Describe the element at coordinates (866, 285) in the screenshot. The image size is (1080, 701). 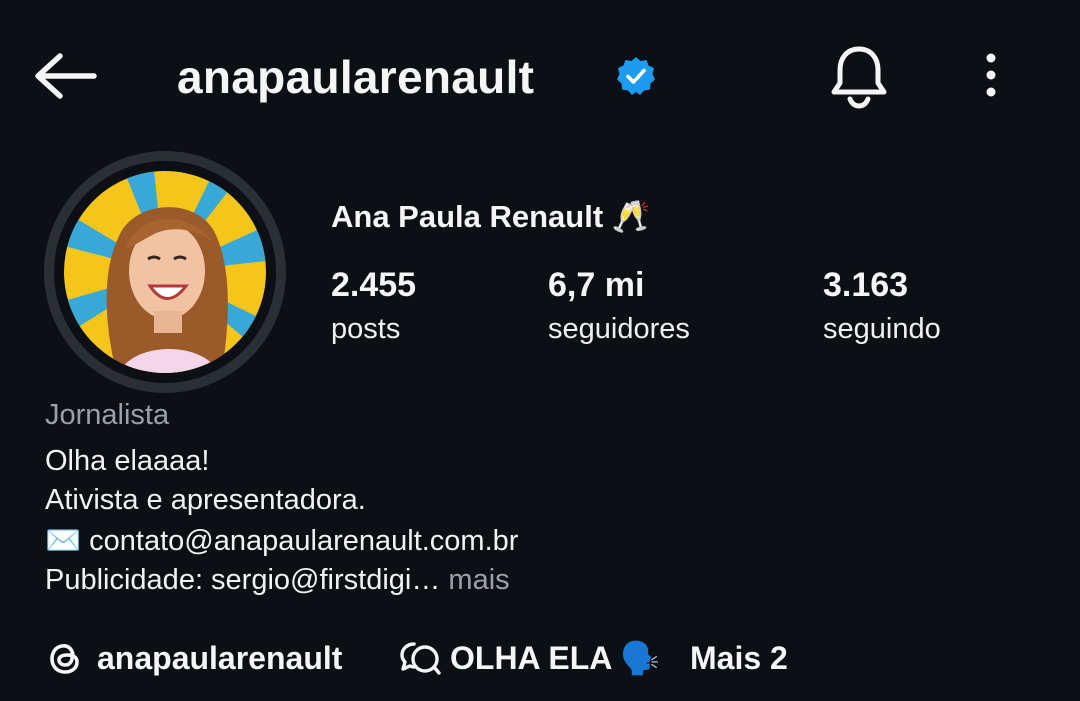
I see `stat-following-value: 3.163` at that location.